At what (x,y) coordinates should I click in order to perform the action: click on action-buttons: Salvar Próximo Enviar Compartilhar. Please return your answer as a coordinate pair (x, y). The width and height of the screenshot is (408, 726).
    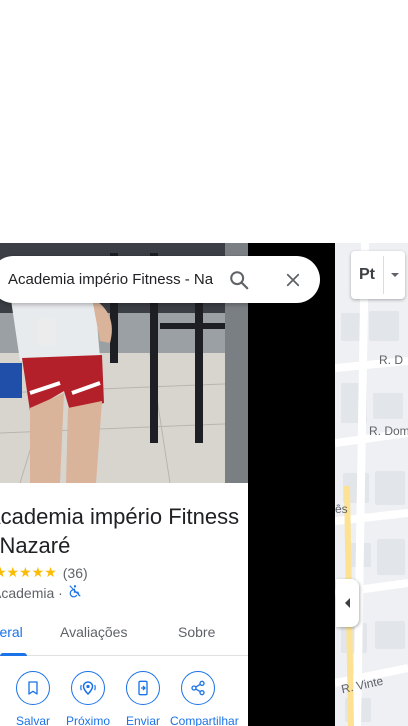
    Looking at the image, I should click on (124, 690).